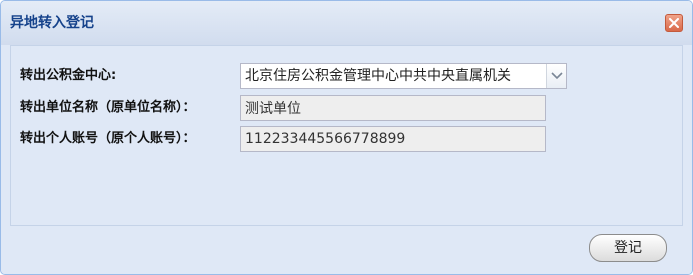 The width and height of the screenshot is (693, 275). What do you see at coordinates (108, 107) in the screenshot?
I see `unit-label: 转出单位名称（原单位名称）：` at bounding box center [108, 107].